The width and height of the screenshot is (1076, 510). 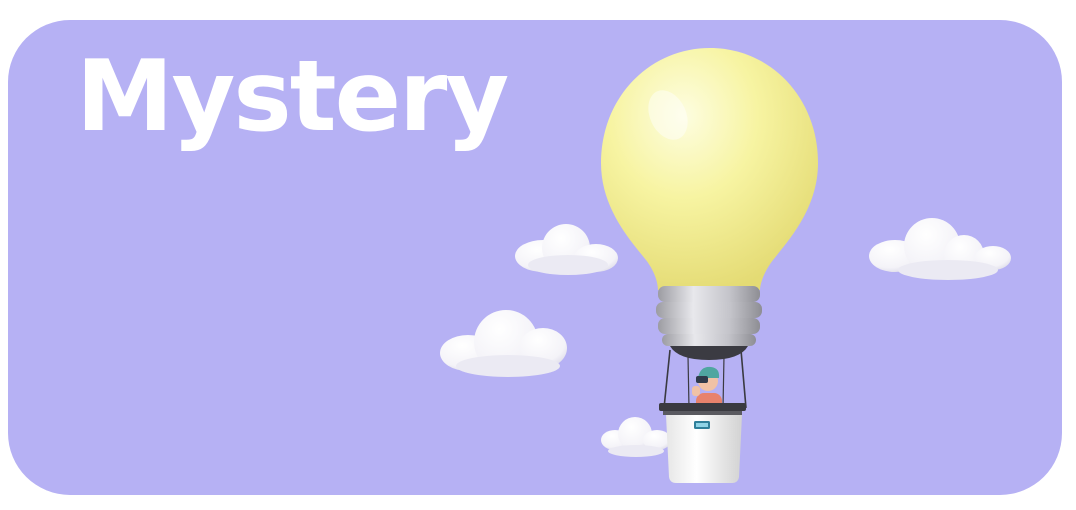 I want to click on balloon-basket-icon, so click(x=702, y=443).